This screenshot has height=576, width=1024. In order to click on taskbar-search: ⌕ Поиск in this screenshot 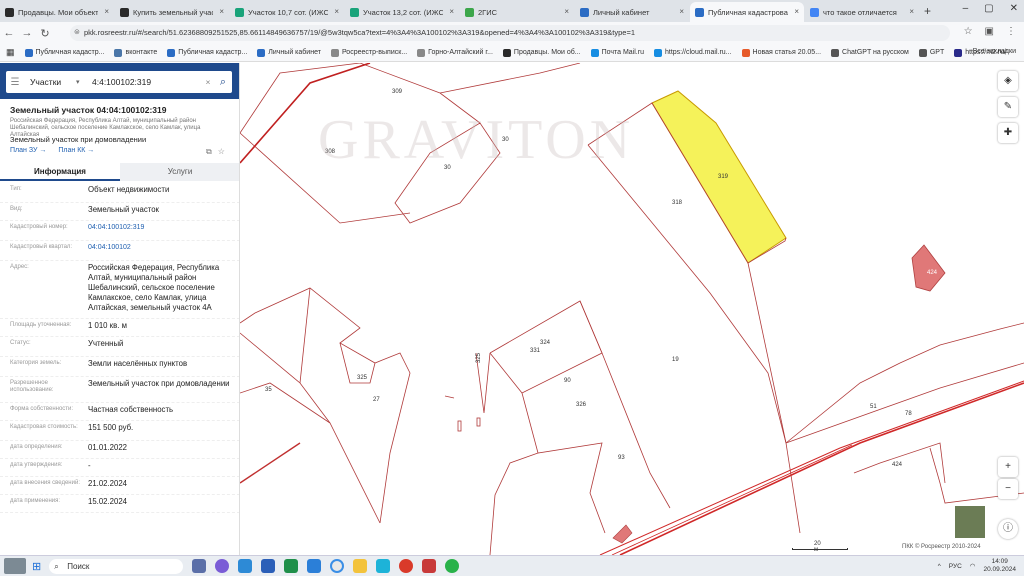, I will do `click(116, 566)`.